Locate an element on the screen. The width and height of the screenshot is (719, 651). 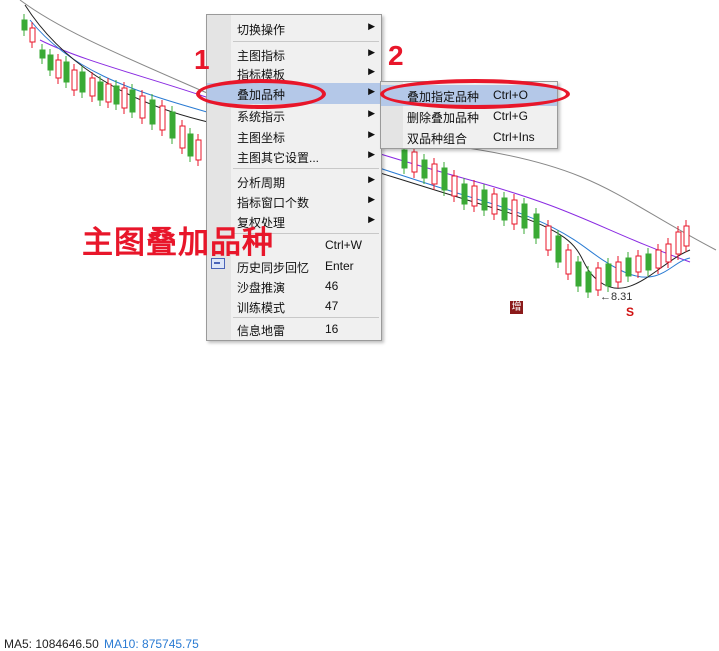
submenu-item-shortcut: Ctrl+Ins is located at coordinates (514, 137).